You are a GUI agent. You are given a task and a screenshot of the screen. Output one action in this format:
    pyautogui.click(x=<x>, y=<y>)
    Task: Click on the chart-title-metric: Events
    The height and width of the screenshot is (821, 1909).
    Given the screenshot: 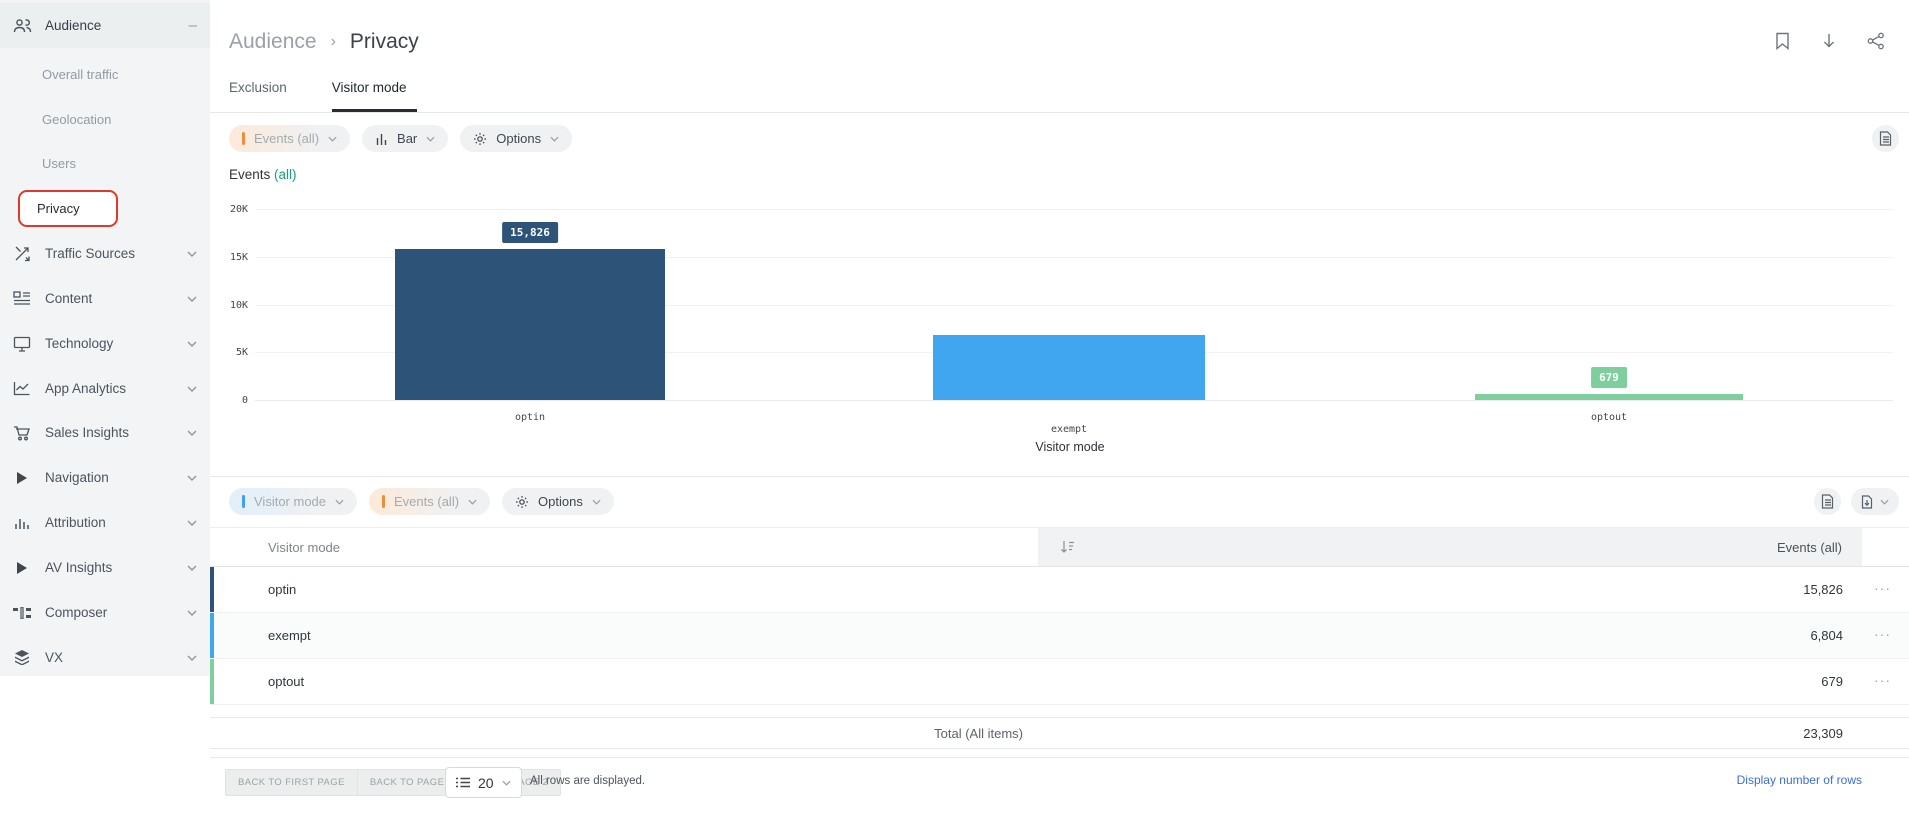 What is the action you would take?
    pyautogui.click(x=250, y=174)
    